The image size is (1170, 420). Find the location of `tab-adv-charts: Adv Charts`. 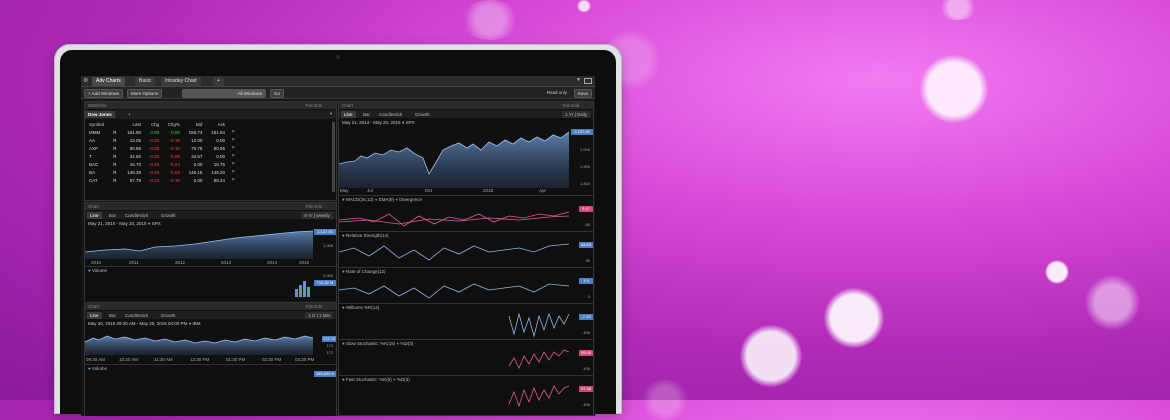

tab-adv-charts: Adv Charts is located at coordinates (108, 81).